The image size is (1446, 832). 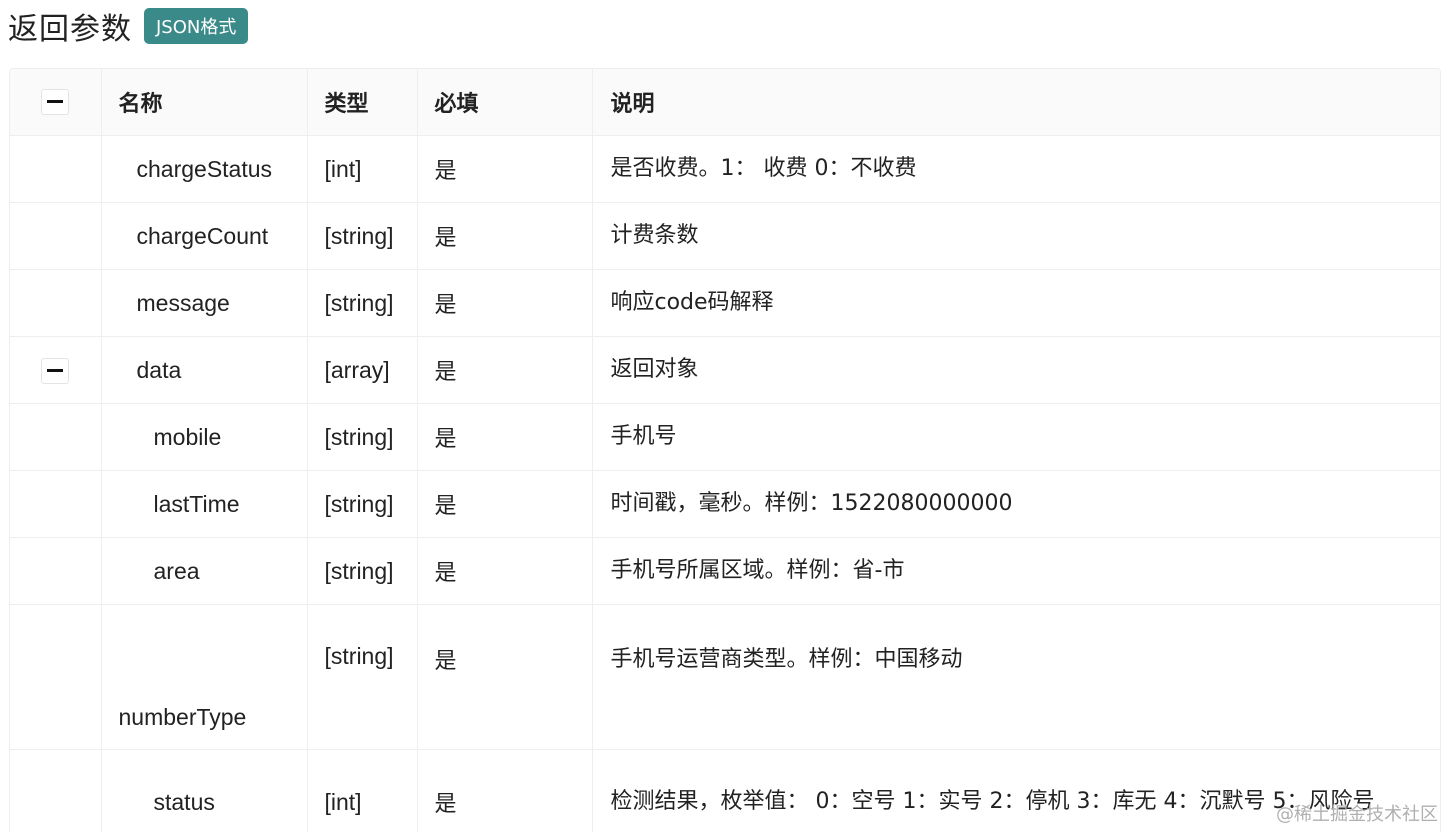 I want to click on table-row: data [array] 是 返回对象, so click(x=725, y=370).